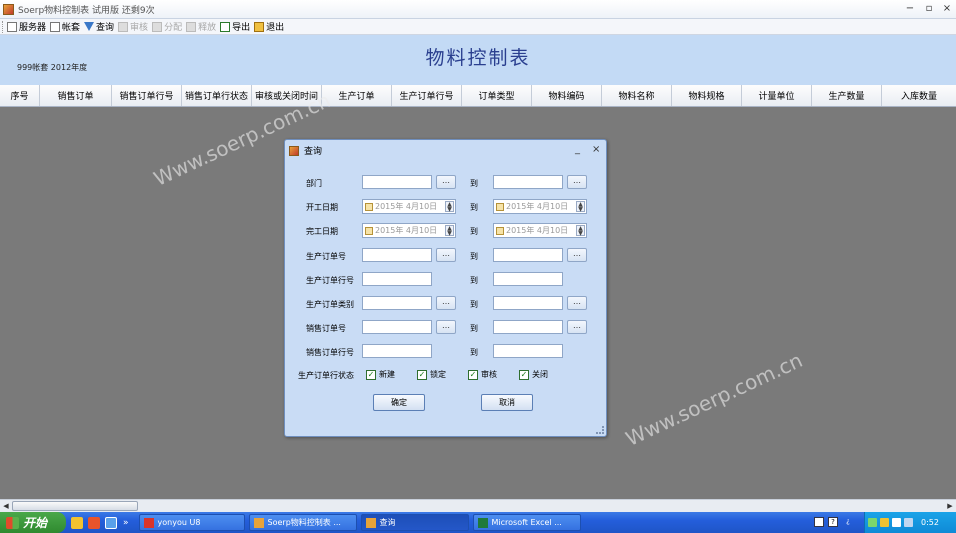 The height and width of the screenshot is (533, 956). What do you see at coordinates (600, 430) in the screenshot?
I see `resize-grip` at bounding box center [600, 430].